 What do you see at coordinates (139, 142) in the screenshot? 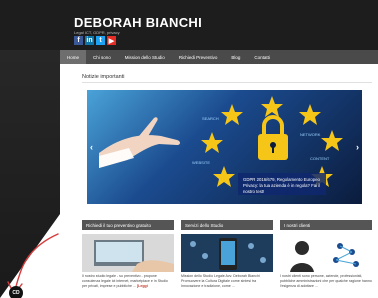
I see `hand-image` at bounding box center [139, 142].